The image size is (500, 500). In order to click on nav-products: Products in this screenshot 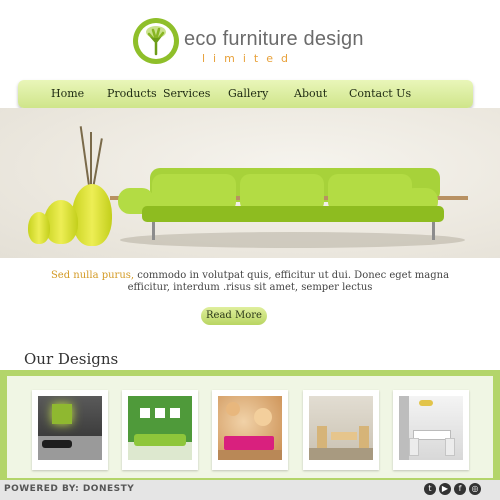, I will do `click(132, 93)`.